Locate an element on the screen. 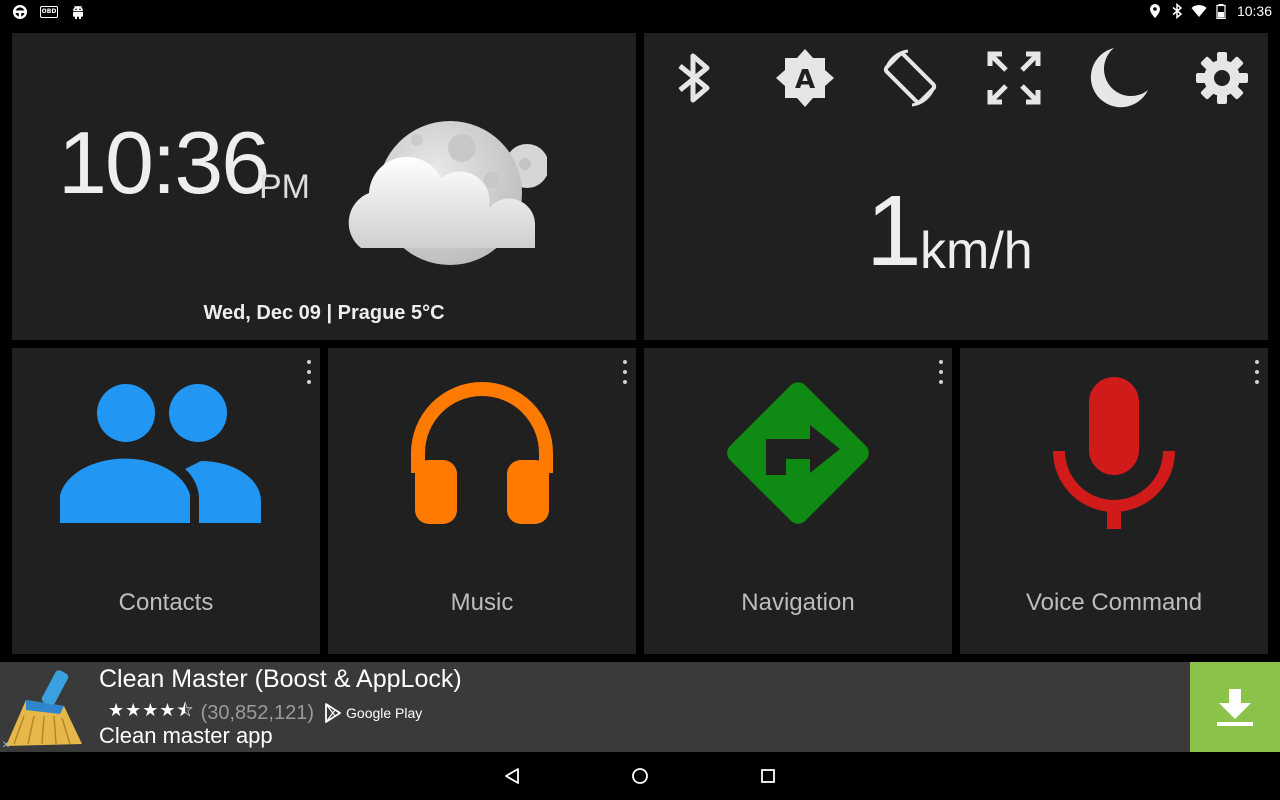 The image size is (1280, 800). music-icon-container is located at coordinates (482, 453).